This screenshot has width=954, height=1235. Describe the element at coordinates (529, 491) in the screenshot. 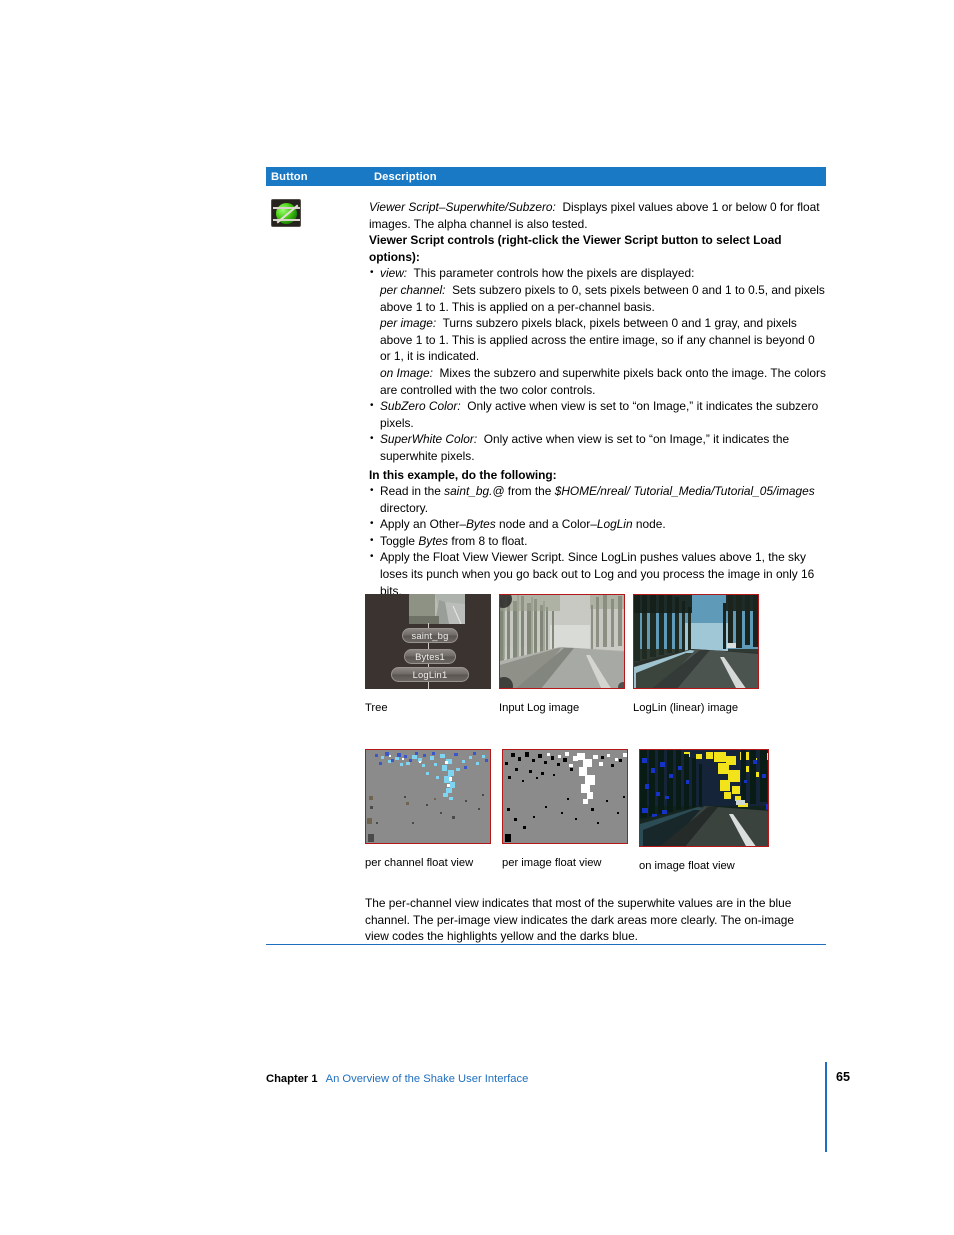

I see `step1-mid: from the` at that location.